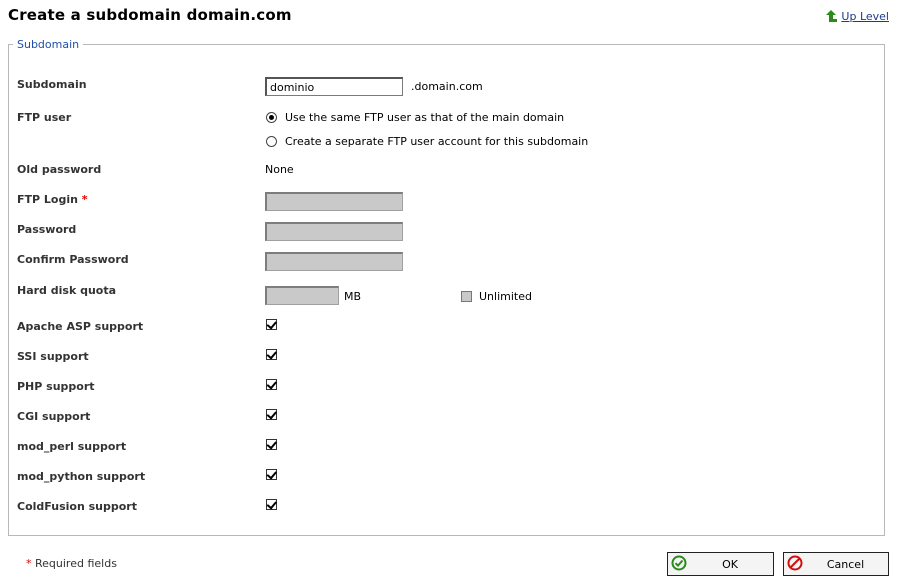  What do you see at coordinates (271, 141) in the screenshot?
I see `radio-unselected-icon` at bounding box center [271, 141].